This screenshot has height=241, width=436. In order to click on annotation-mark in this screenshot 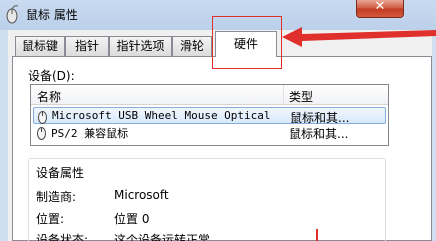, I will do `click(317, 235)`.